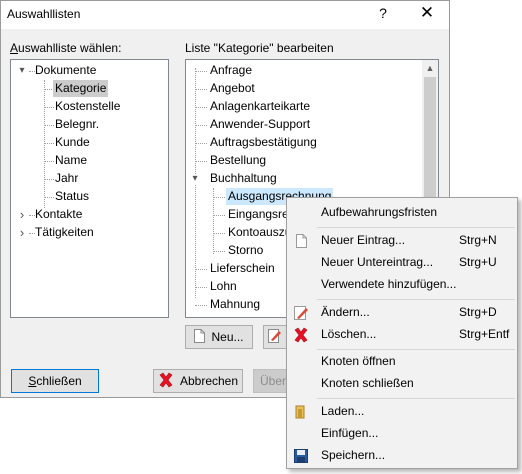 This screenshot has height=474, width=522. I want to click on list-item-bestellung: Bestellung, so click(238, 160).